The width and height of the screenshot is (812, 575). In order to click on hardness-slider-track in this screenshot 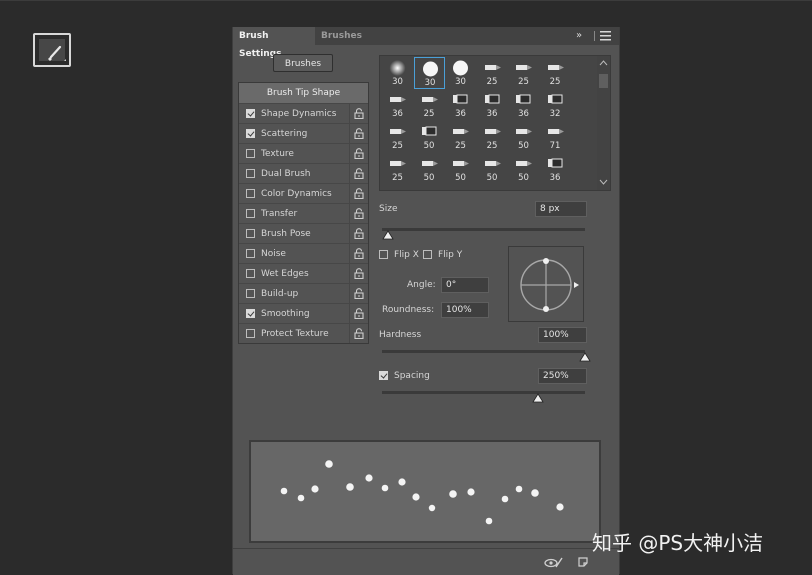, I will do `click(483, 351)`.